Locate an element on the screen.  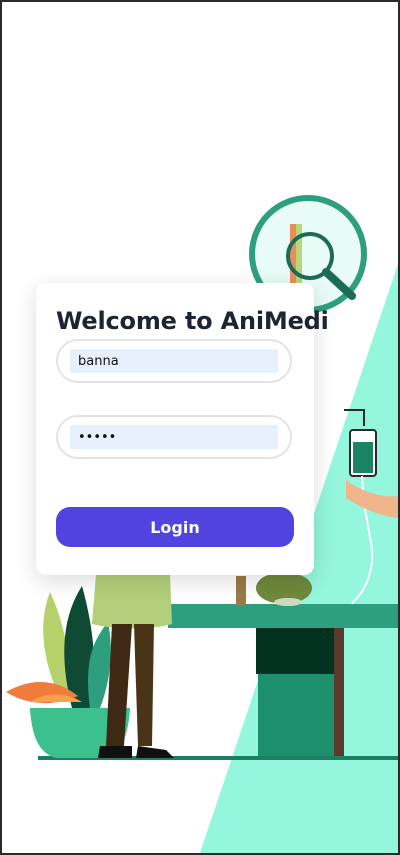
vet-table-icon is located at coordinates (283, 616).